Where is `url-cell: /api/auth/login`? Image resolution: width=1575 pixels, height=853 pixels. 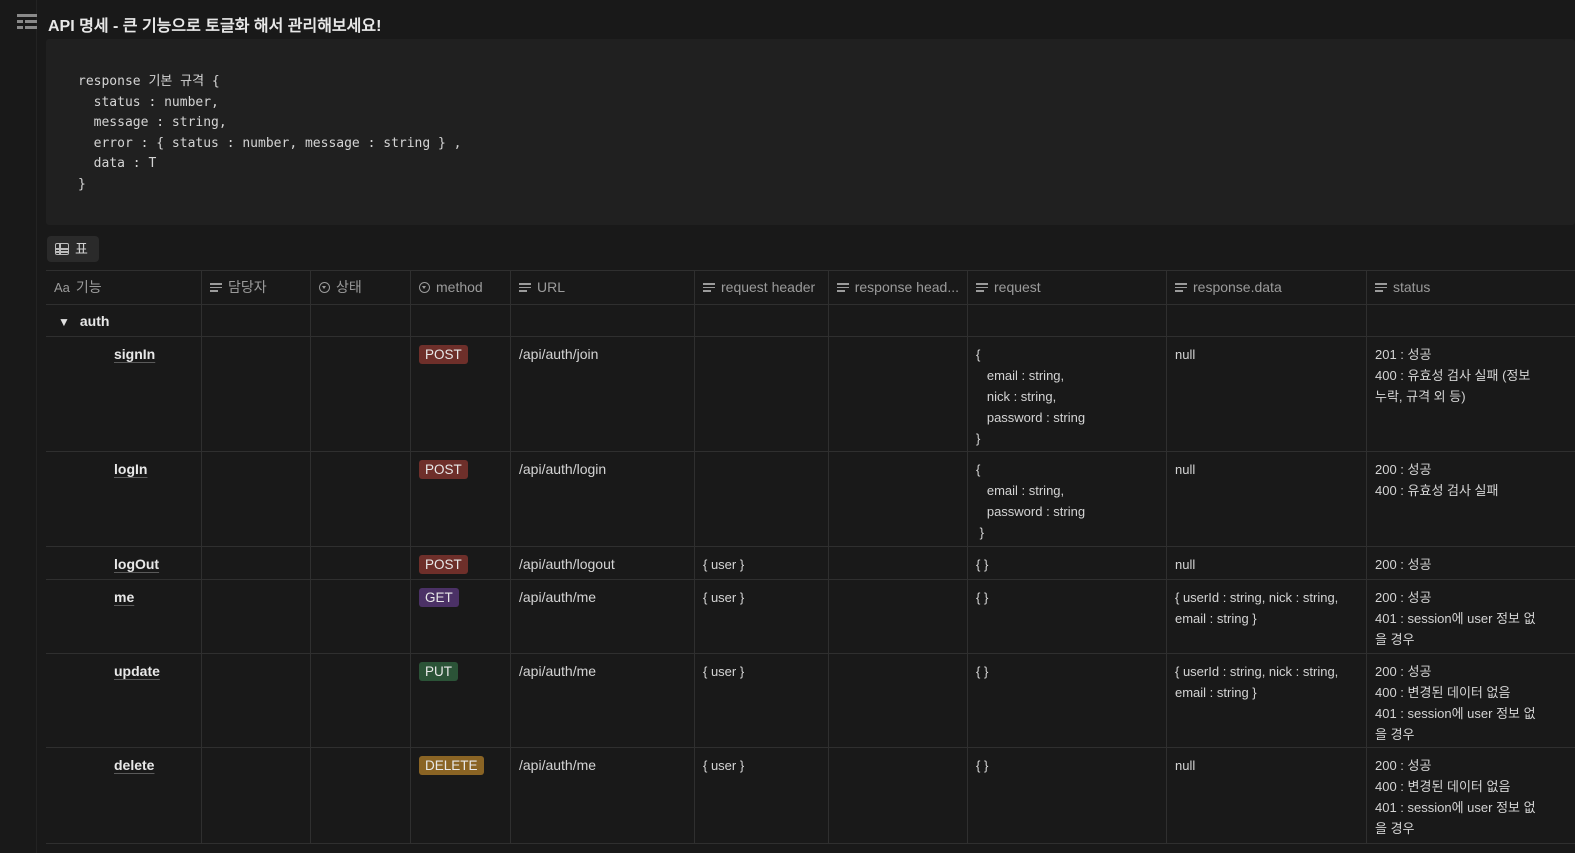 url-cell: /api/auth/login is located at coordinates (602, 499).